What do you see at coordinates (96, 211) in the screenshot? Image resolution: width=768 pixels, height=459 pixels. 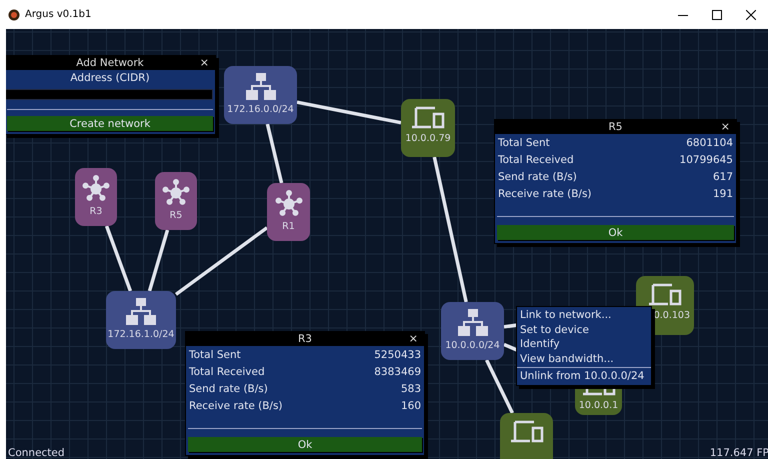 I see `node-label: R3` at bounding box center [96, 211].